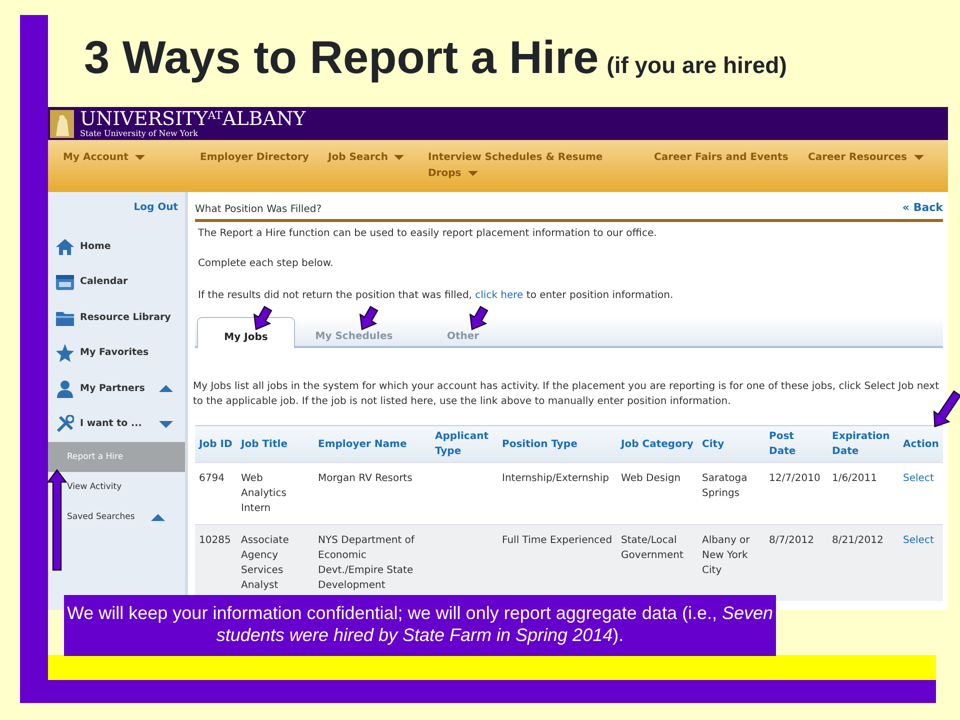  What do you see at coordinates (366, 158) in the screenshot?
I see `nav-menu-item: Job Search` at bounding box center [366, 158].